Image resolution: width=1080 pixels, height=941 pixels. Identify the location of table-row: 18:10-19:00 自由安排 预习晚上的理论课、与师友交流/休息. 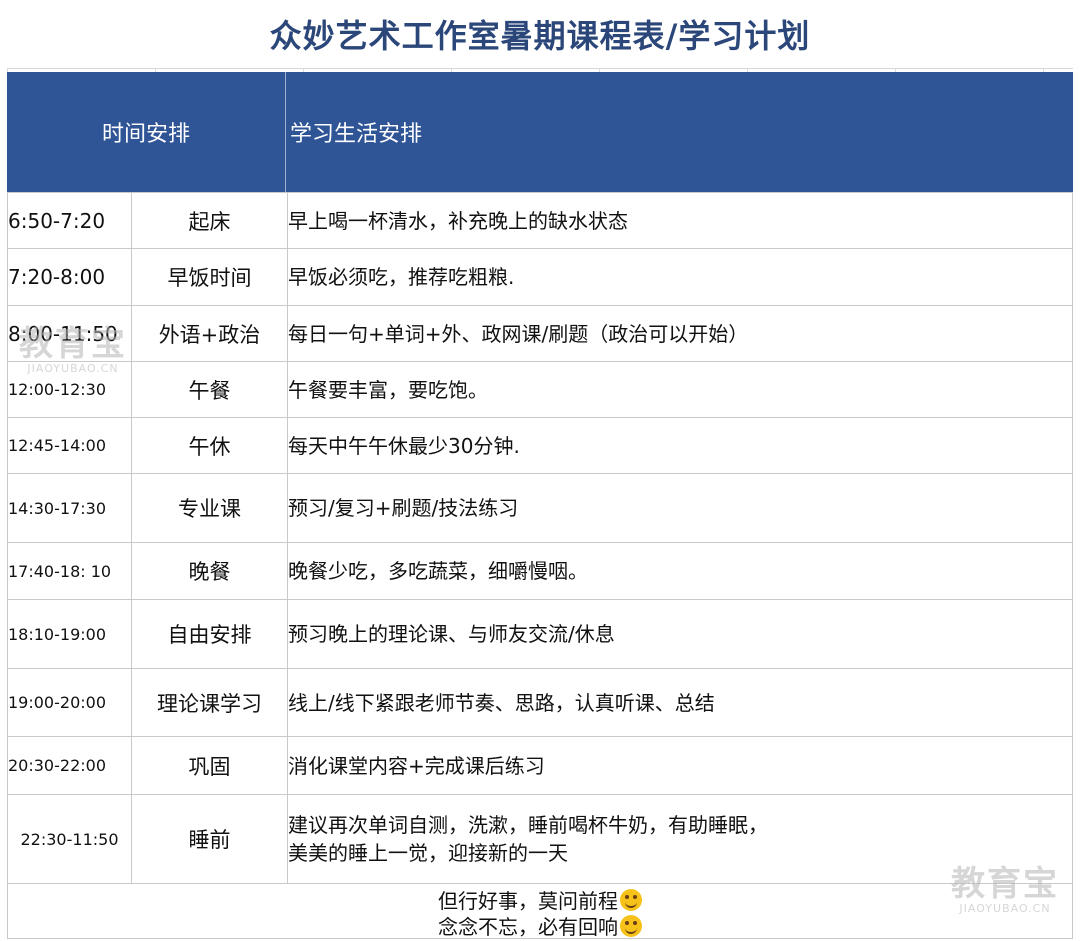
(540, 634).